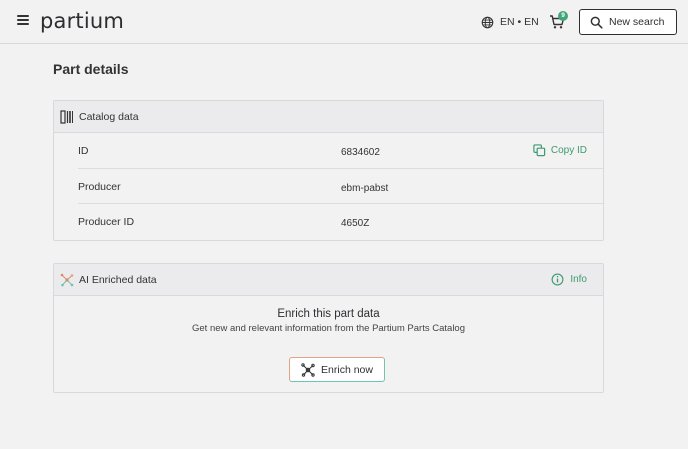 The height and width of the screenshot is (449, 688). Describe the element at coordinates (83, 151) in the screenshot. I see `row-label: ID` at that location.